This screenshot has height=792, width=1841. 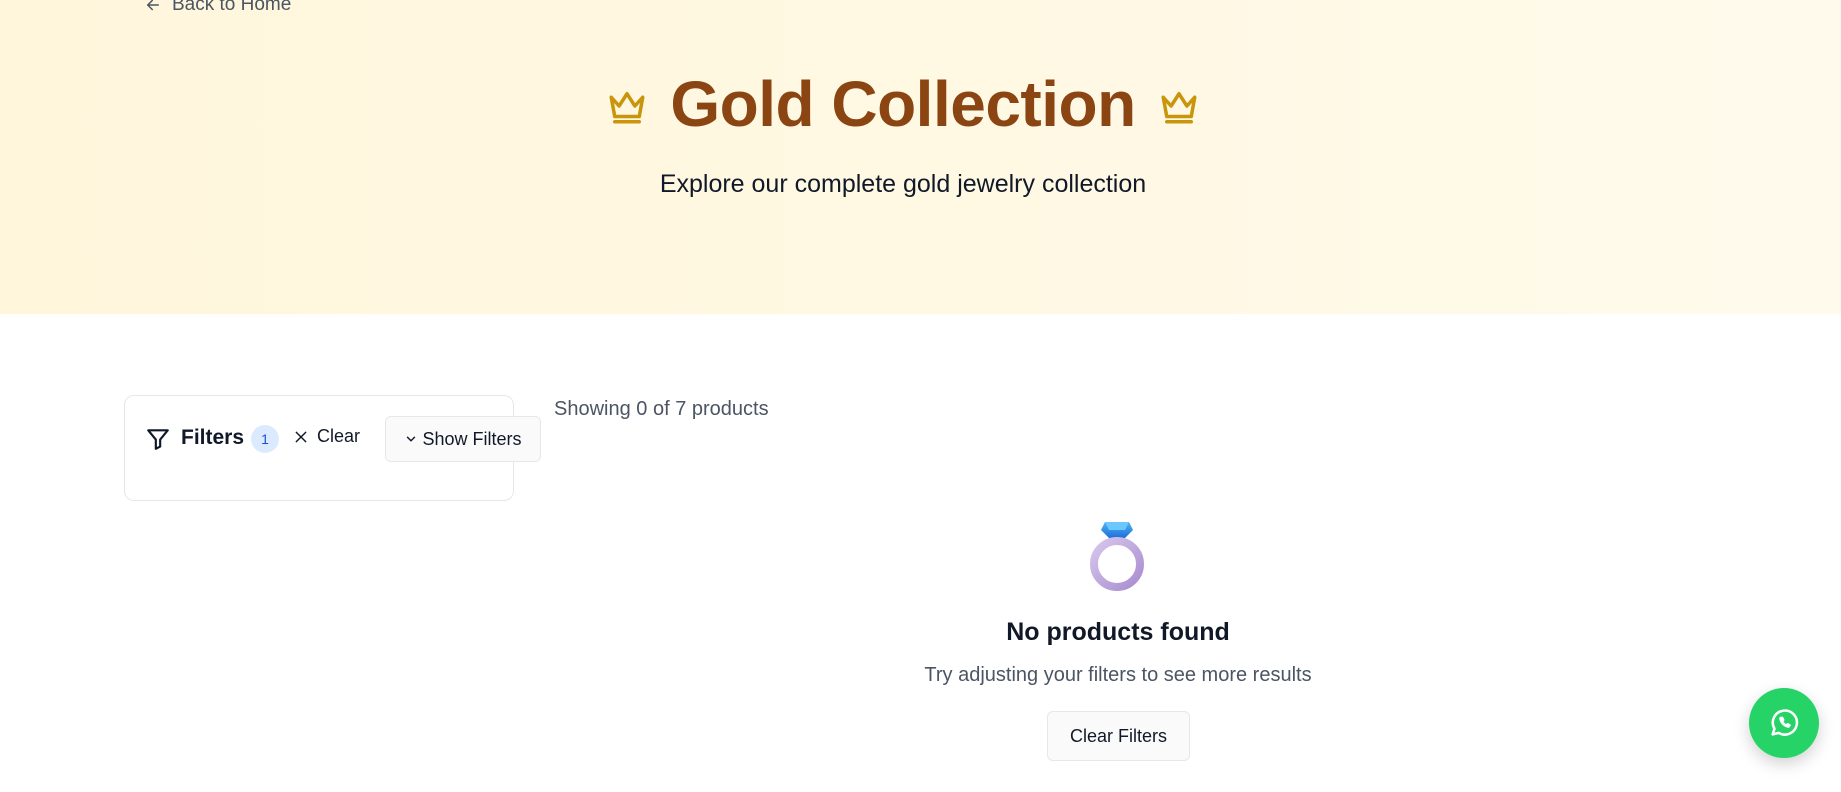 I want to click on clear-label: Clear, so click(x=339, y=436).